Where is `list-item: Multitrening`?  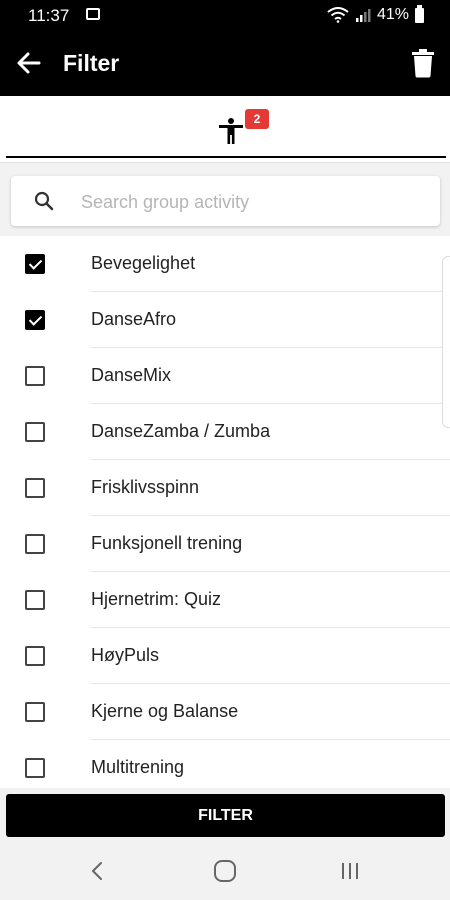 list-item: Multitrening is located at coordinates (225, 764).